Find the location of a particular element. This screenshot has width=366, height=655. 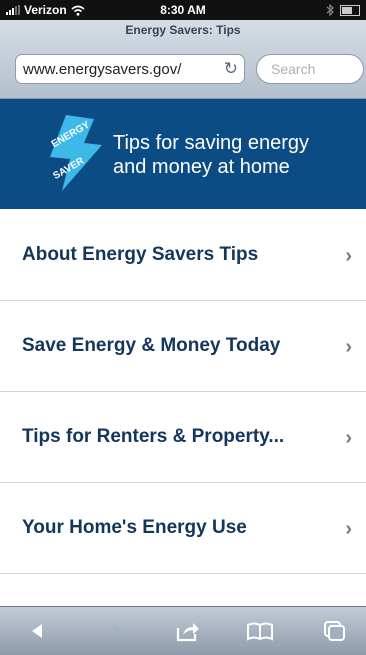

list-item-save-energy: Save Energy & Money Today › is located at coordinates (183, 346).